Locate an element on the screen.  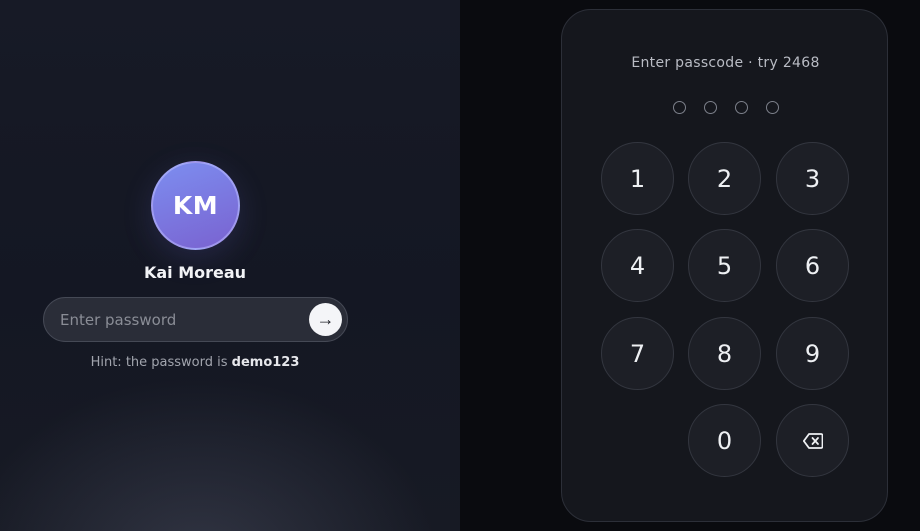
keypad-key-0: 0 is located at coordinates (724, 440).